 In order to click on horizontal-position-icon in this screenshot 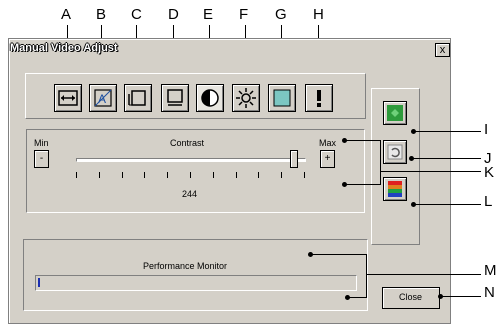, I will do `click(137, 98)`.